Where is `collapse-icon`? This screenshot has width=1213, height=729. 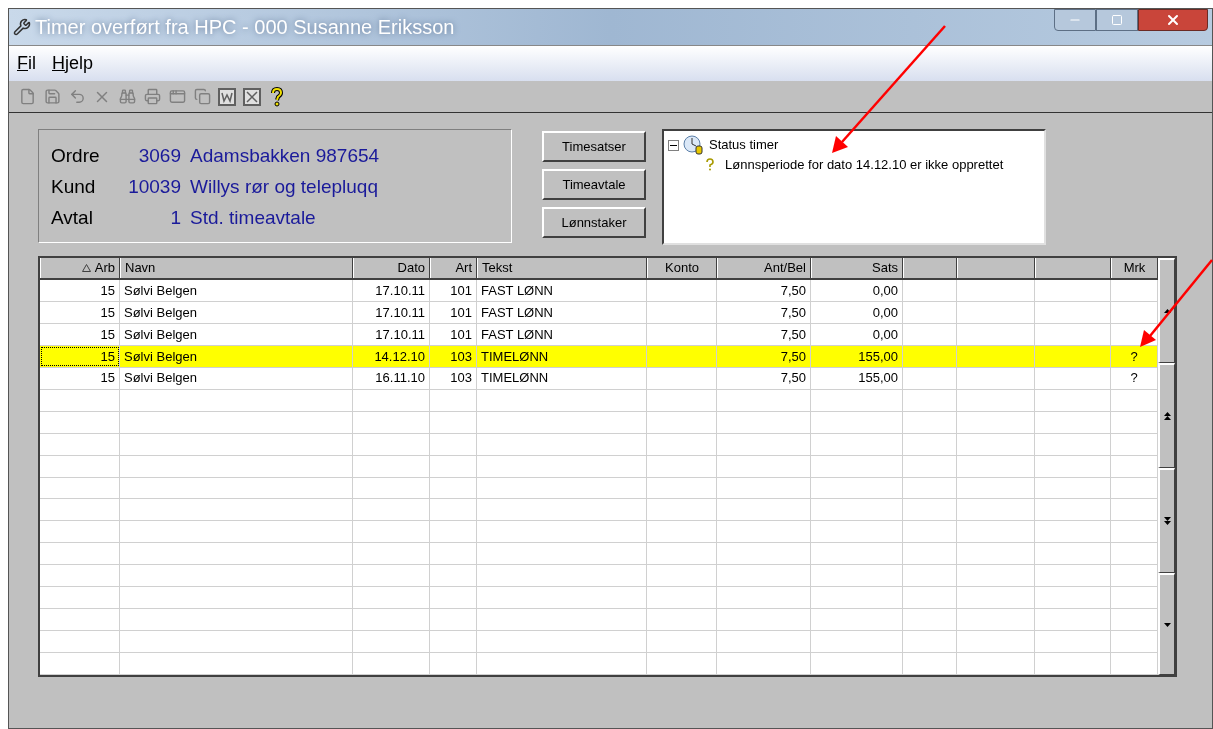 collapse-icon is located at coordinates (673, 145).